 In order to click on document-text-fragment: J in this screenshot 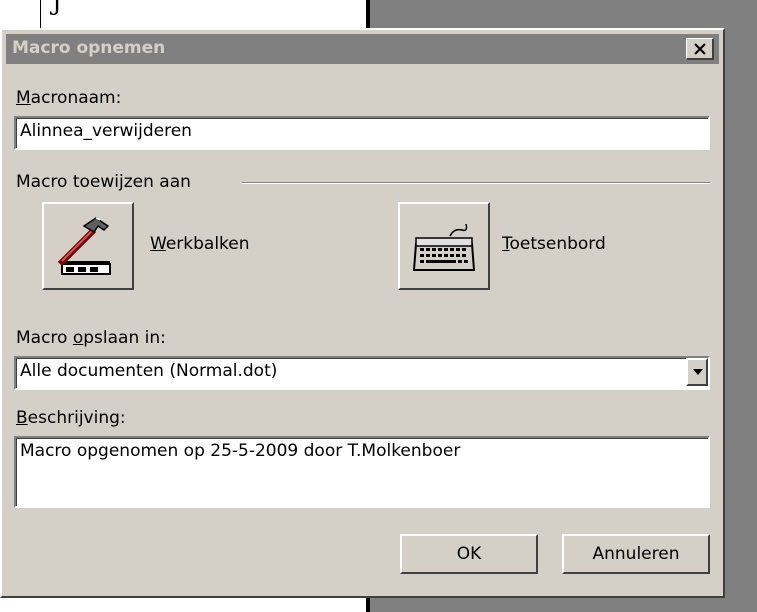, I will do `click(57, 8)`.